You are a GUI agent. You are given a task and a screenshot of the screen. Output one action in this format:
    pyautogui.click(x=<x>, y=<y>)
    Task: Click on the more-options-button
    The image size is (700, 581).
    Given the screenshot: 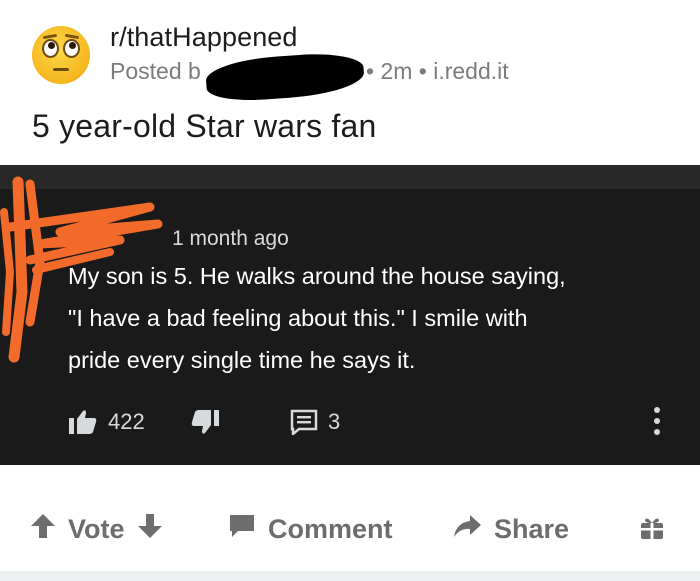 What is the action you would take?
    pyautogui.click(x=657, y=421)
    